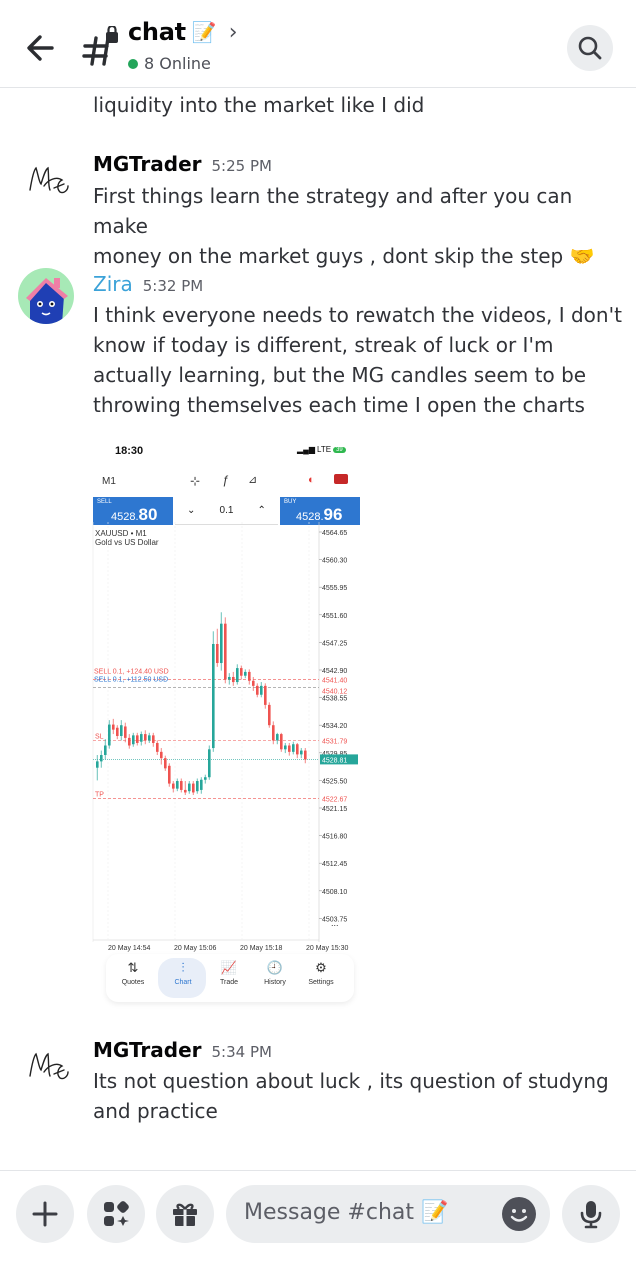 This screenshot has height=1280, width=636. I want to click on message-author: MGTrader 5:34 PM, so click(182, 1050).